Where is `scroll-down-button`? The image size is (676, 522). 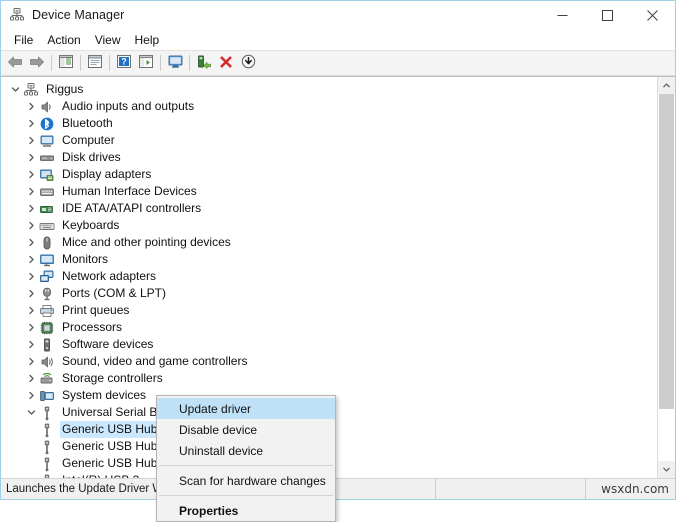 scroll-down-button is located at coordinates (666, 469).